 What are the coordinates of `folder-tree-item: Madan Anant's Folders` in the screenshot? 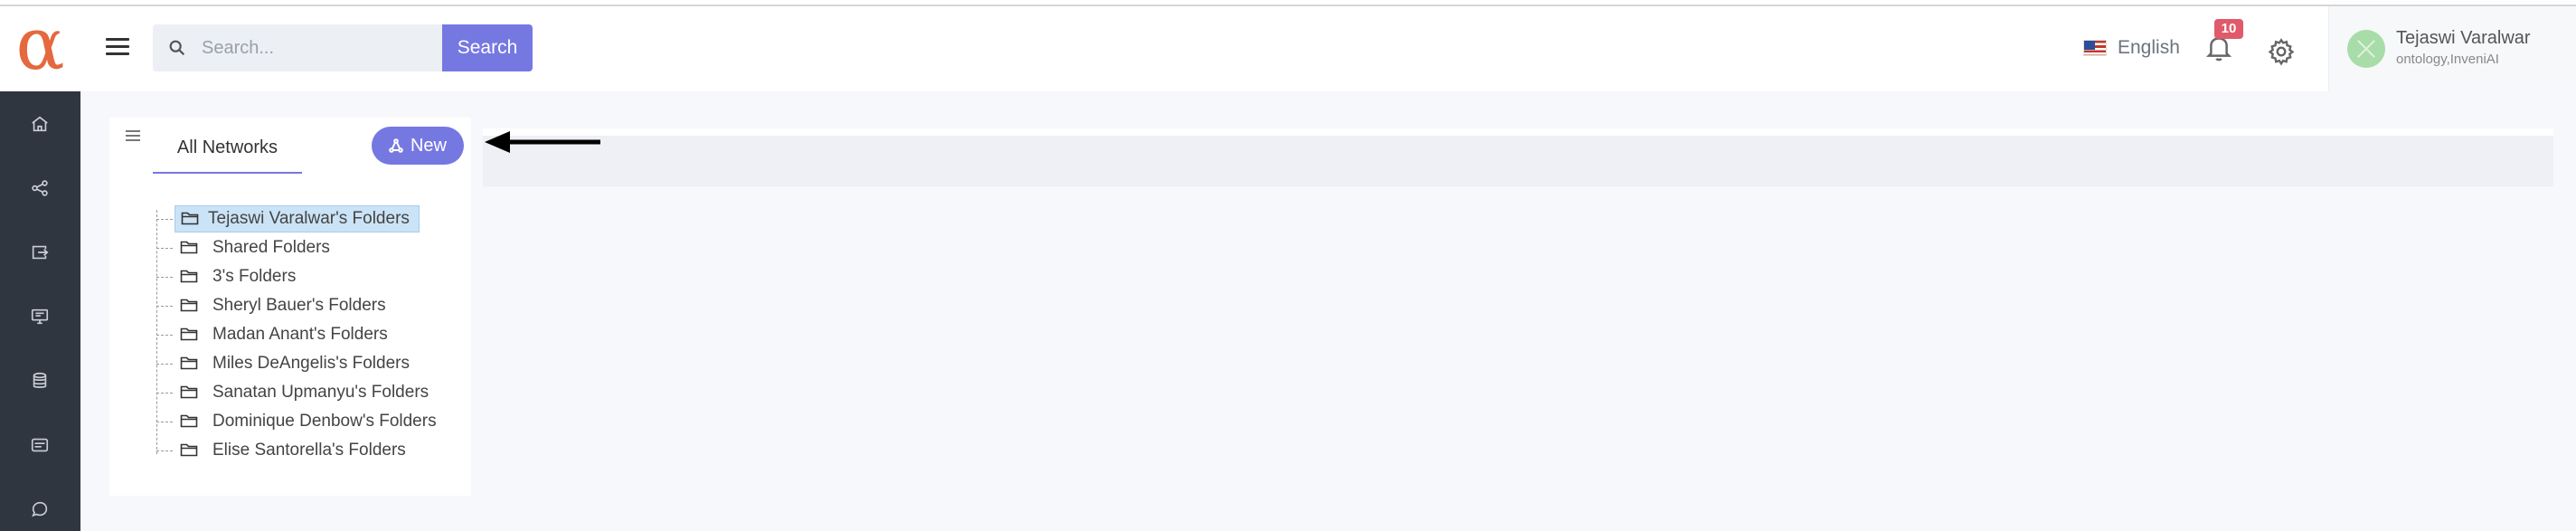 It's located at (308, 335).